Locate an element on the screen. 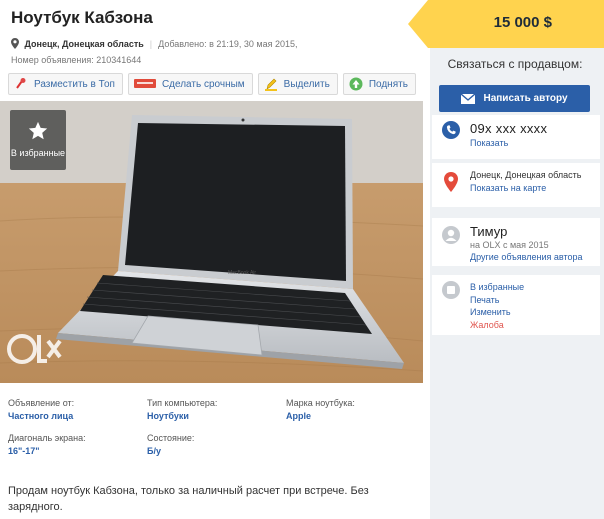 This screenshot has width=604, height=519. spec-computer-type: Тип компьютера: Ноутбуки is located at coordinates (182, 409).